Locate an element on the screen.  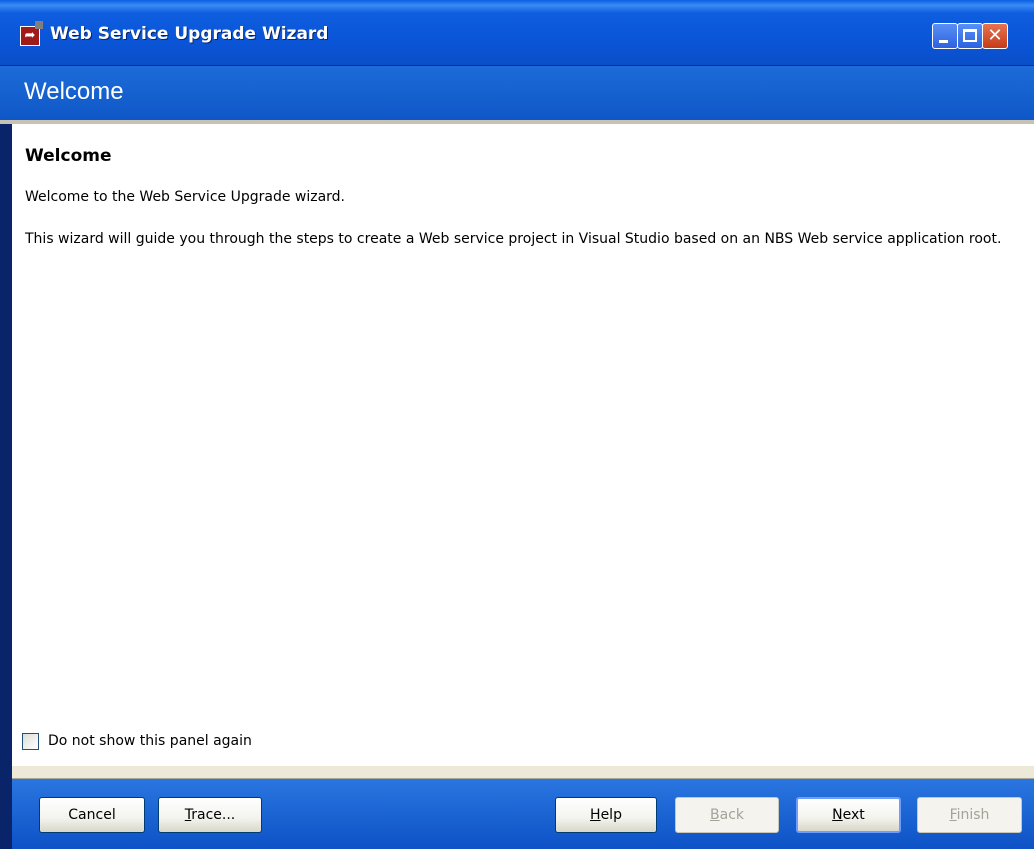
help-button-label: elp is located at coordinates (611, 815).